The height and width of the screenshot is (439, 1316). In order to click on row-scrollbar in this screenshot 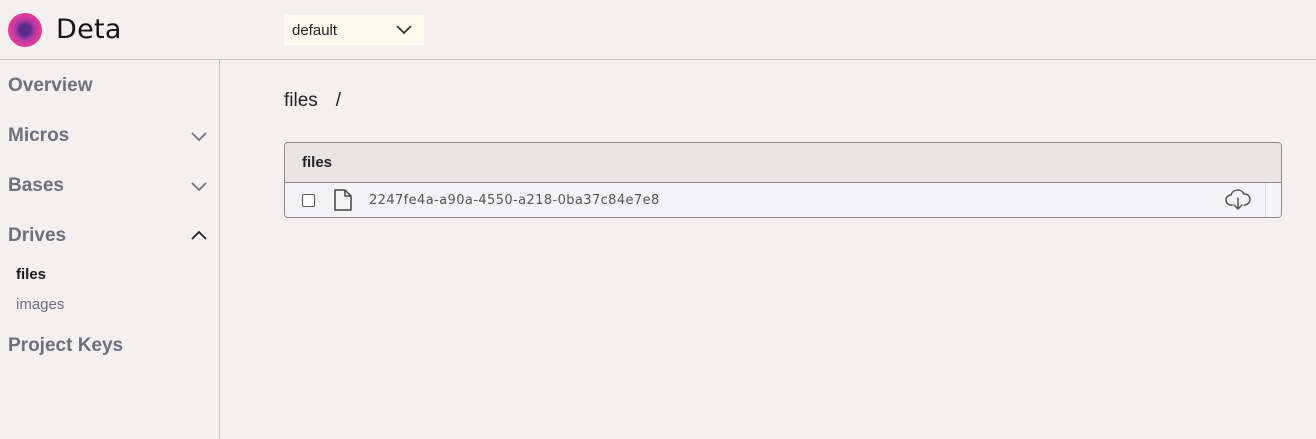, I will do `click(1273, 200)`.